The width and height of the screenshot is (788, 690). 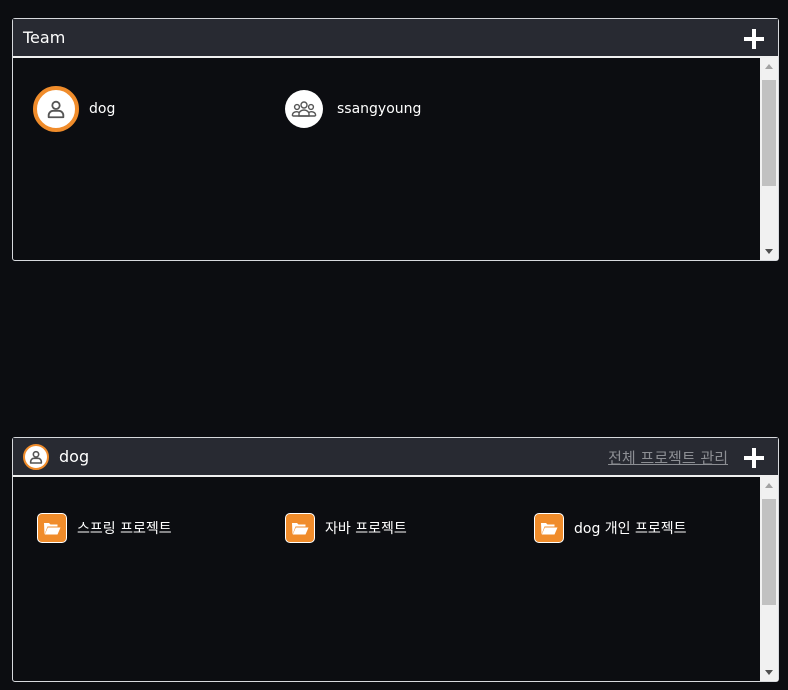 What do you see at coordinates (754, 458) in the screenshot?
I see `add-project-button` at bounding box center [754, 458].